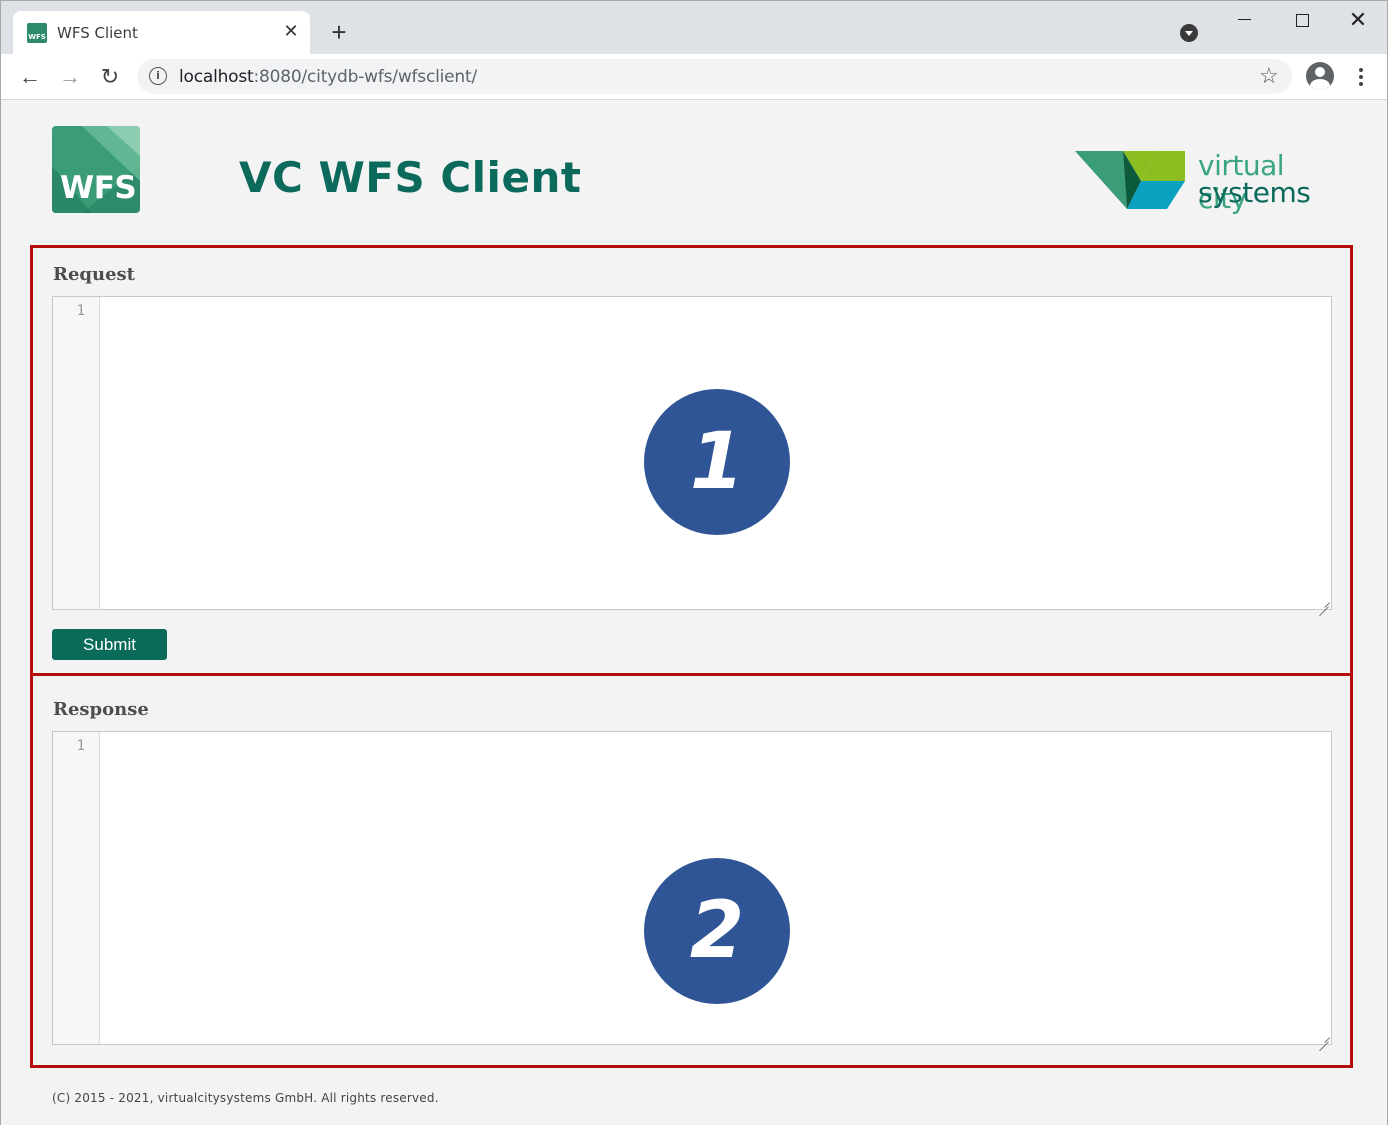 The image size is (1388, 1125). I want to click on reload-icon: ↻, so click(110, 77).